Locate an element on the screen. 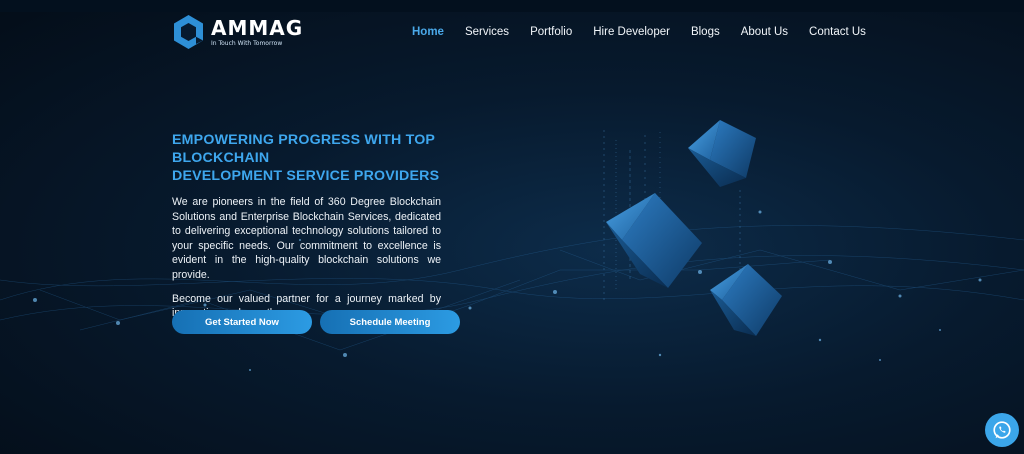  cube-middle is located at coordinates (654, 240).